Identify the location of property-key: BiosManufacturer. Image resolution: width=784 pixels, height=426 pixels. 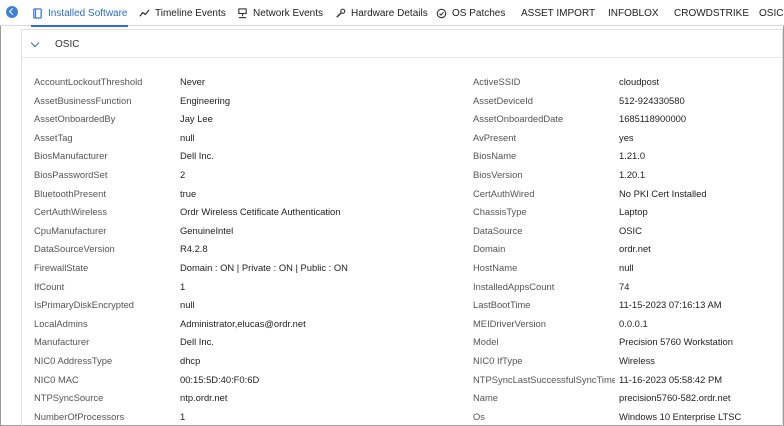
(71, 156).